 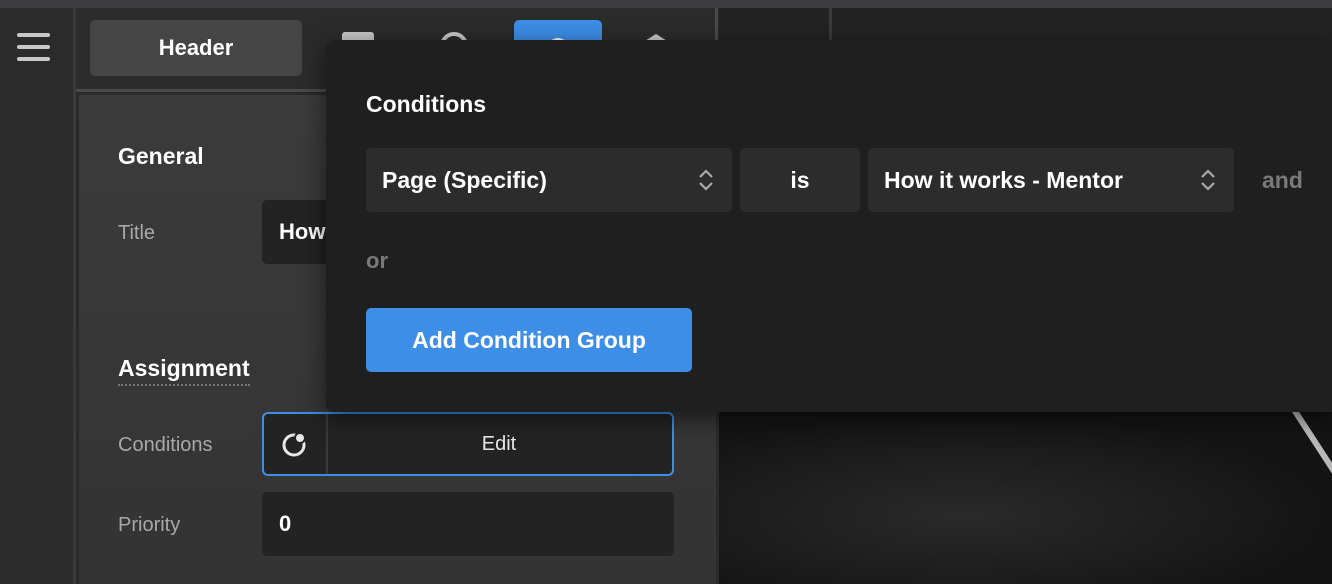 I want to click on edit-conditions-button: Edit, so click(x=468, y=444).